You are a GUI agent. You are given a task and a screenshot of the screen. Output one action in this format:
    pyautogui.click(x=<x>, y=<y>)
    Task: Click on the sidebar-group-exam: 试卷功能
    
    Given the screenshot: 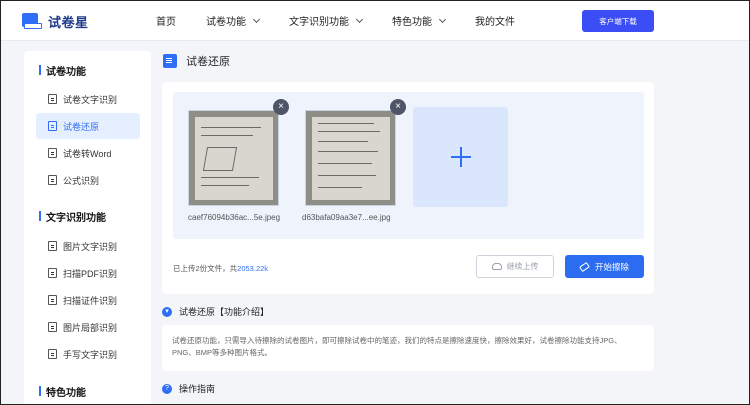 What is the action you would take?
    pyautogui.click(x=62, y=70)
    